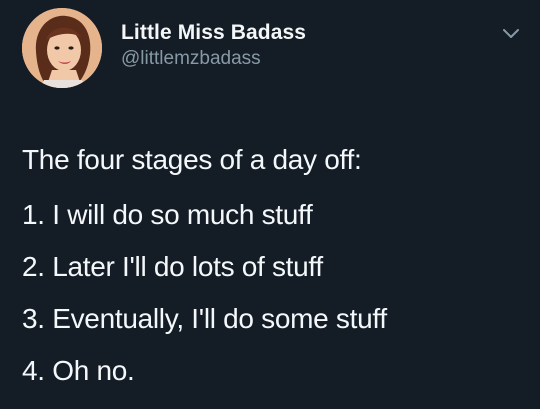 This screenshot has width=540, height=409. Describe the element at coordinates (213, 33) in the screenshot. I see `display-name: Little Miss Badass` at that location.